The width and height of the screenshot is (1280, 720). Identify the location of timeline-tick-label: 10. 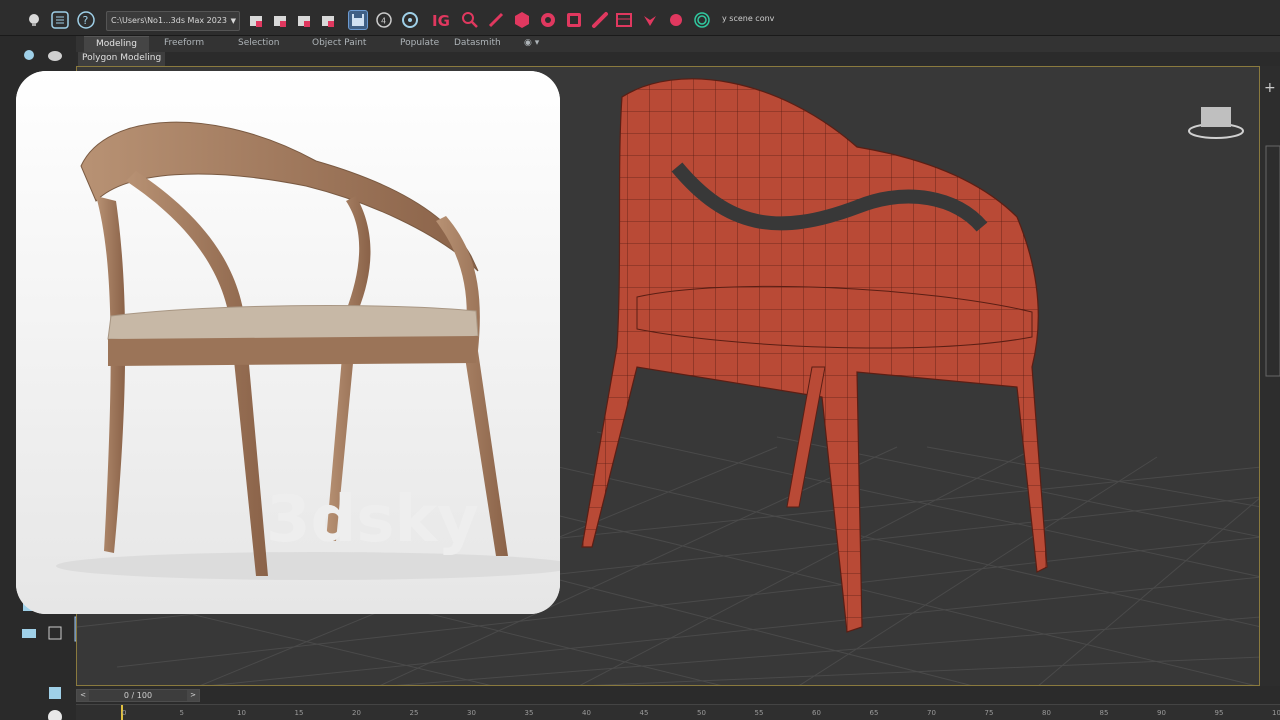
(241, 713).